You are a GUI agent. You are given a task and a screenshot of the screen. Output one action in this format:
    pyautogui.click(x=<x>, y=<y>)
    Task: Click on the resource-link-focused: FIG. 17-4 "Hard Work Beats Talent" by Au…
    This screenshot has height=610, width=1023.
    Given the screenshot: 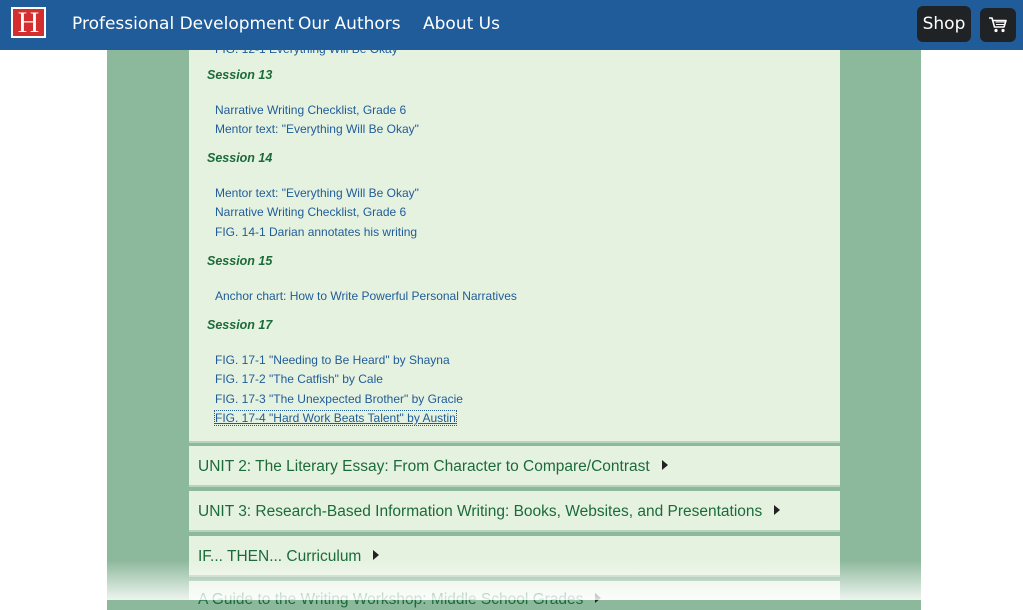 What is the action you would take?
    pyautogui.click(x=335, y=418)
    